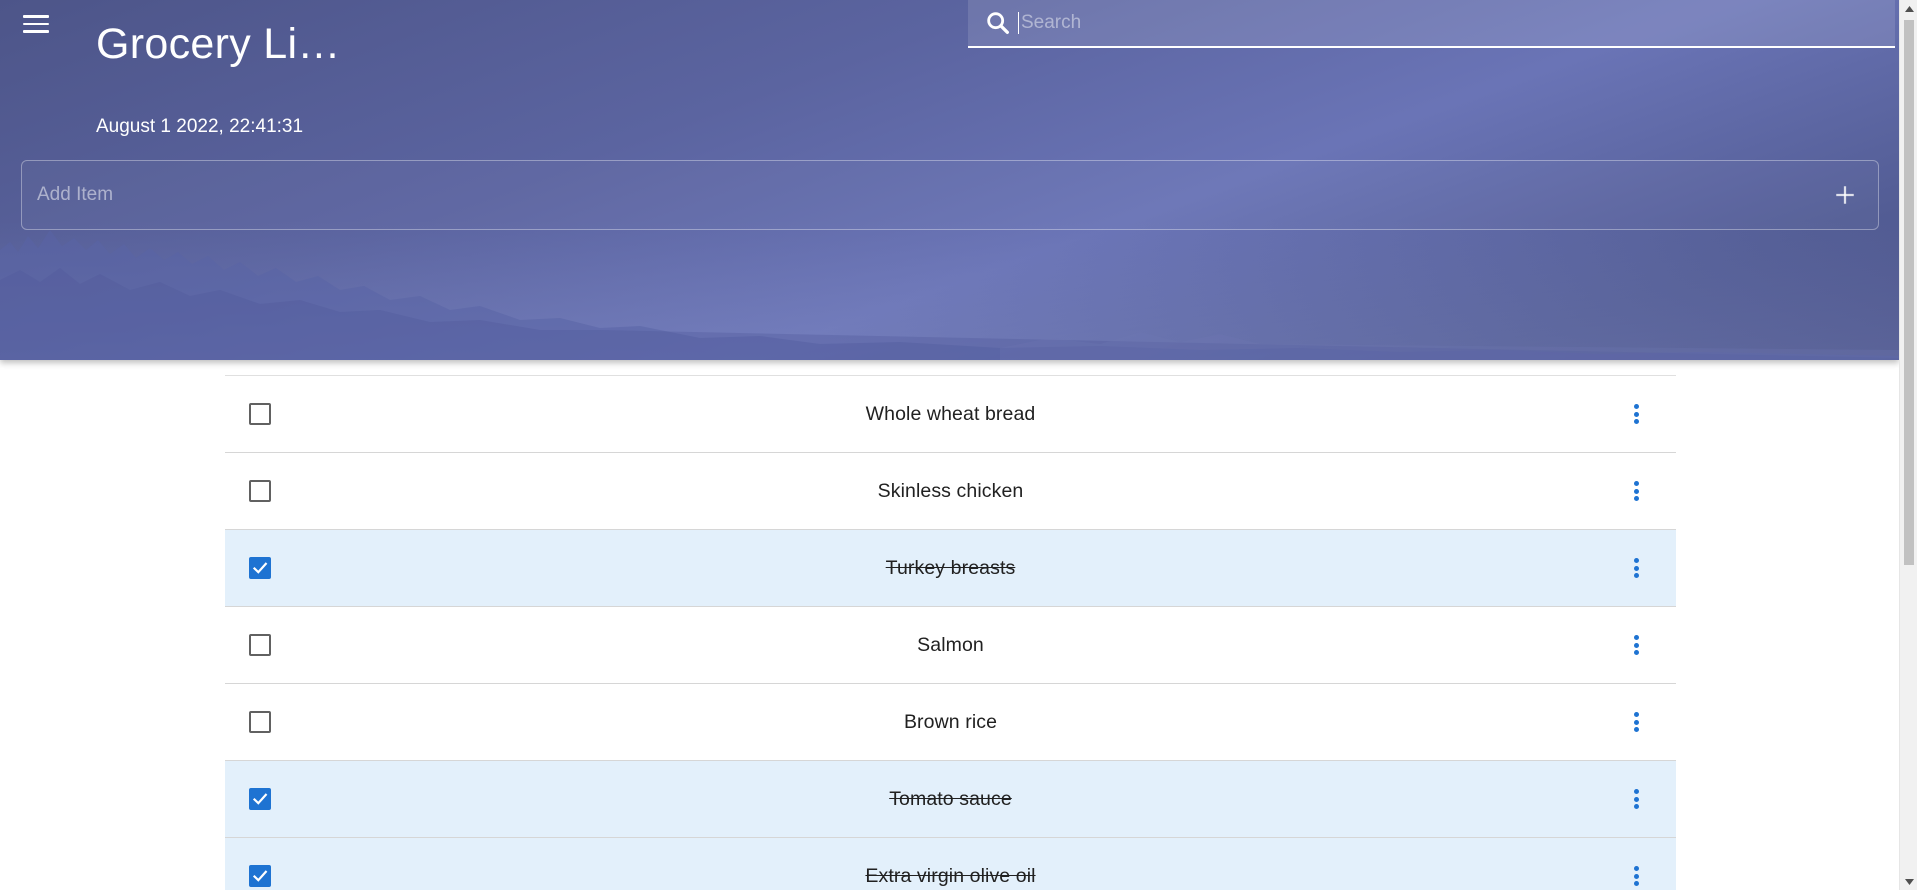 The height and width of the screenshot is (890, 1917). I want to click on list-item: Extra virgin olive oil, so click(950, 864).